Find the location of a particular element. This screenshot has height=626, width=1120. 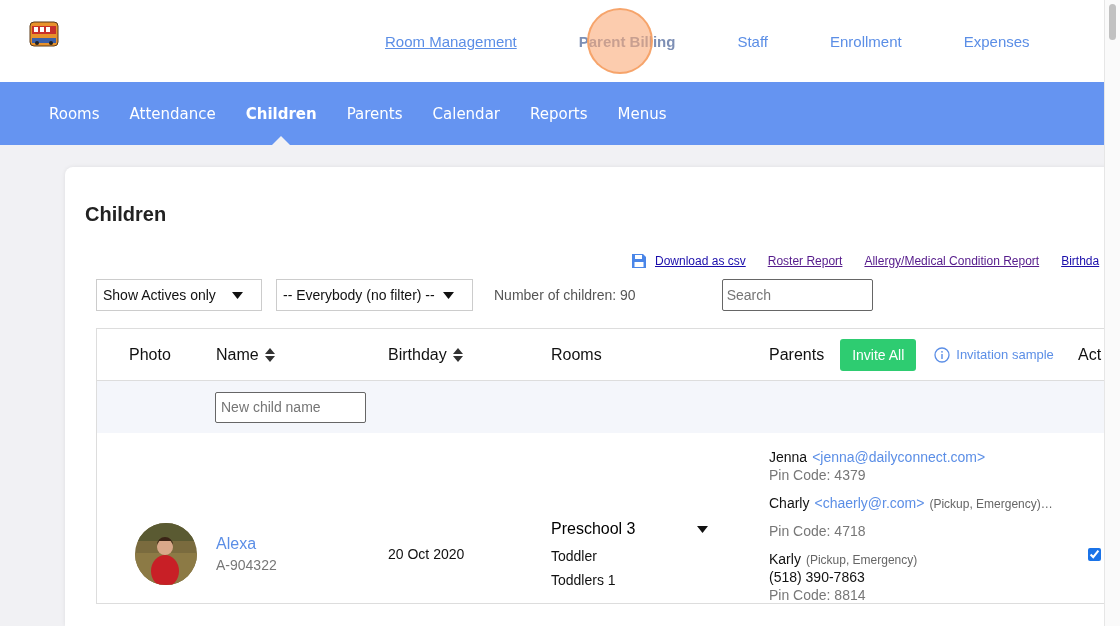

pin-code: Pin Code: 4718 is located at coordinates (817, 531).